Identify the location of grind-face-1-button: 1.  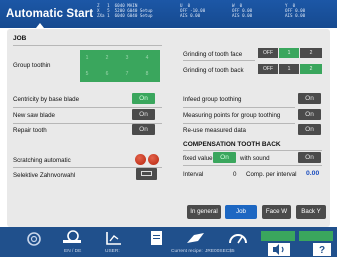
(289, 53).